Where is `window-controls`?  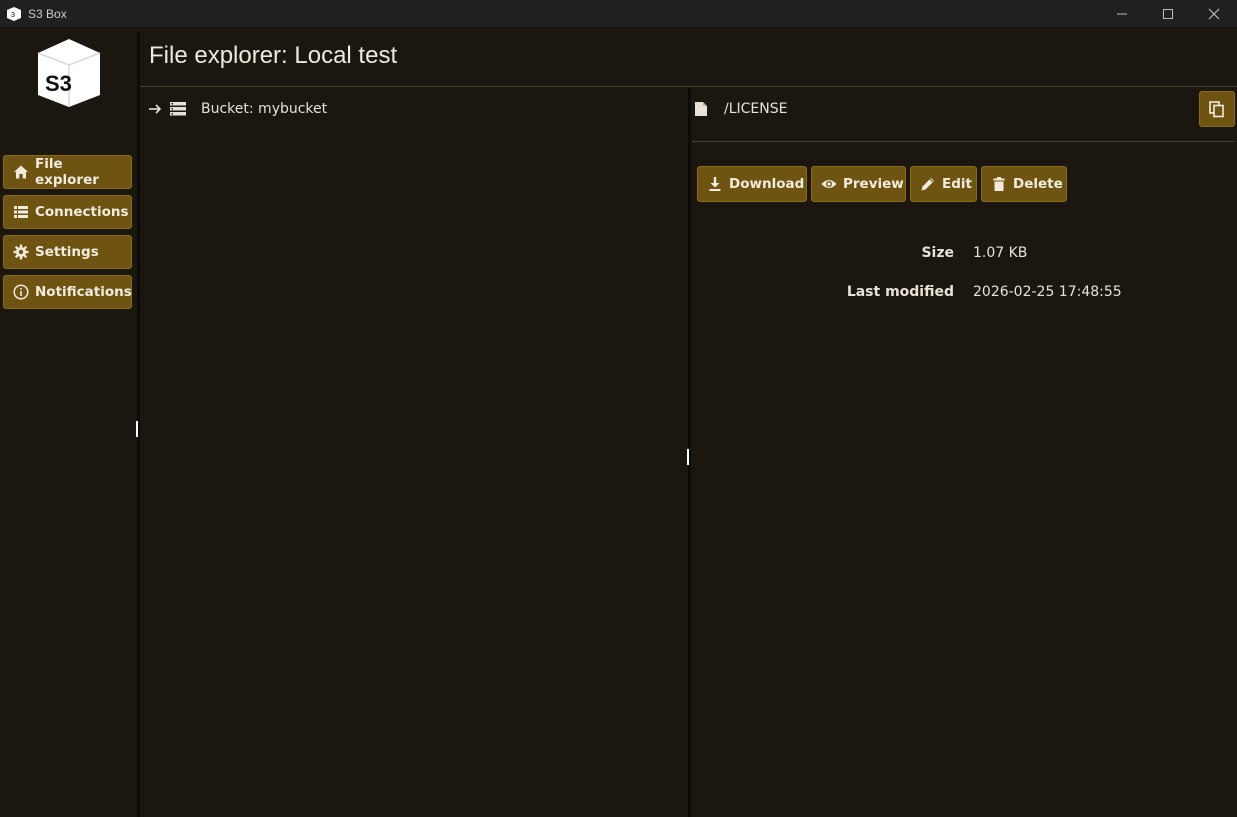 window-controls is located at coordinates (1168, 13).